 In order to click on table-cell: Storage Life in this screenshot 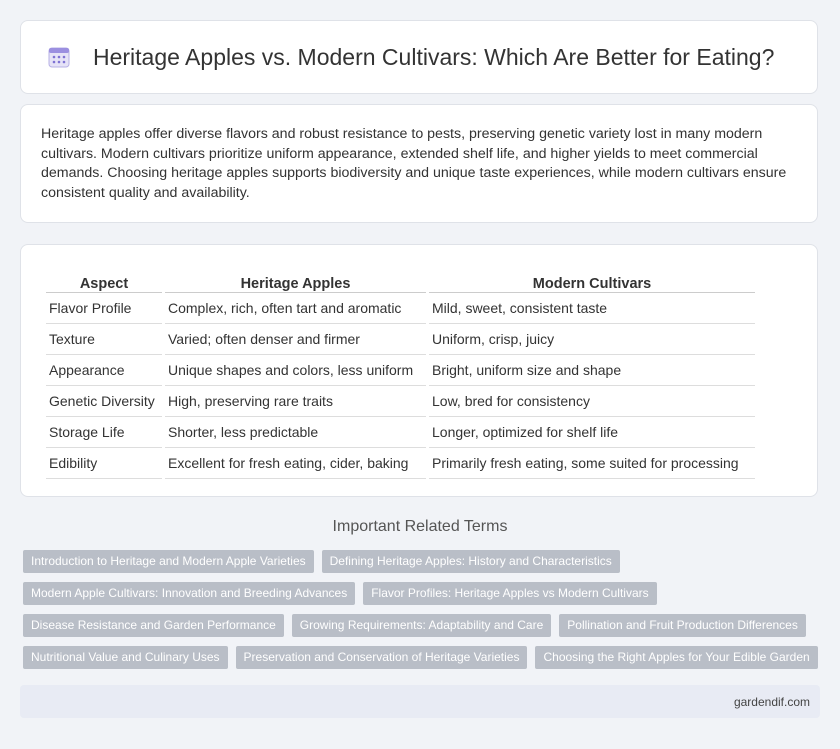, I will do `click(104, 432)`.